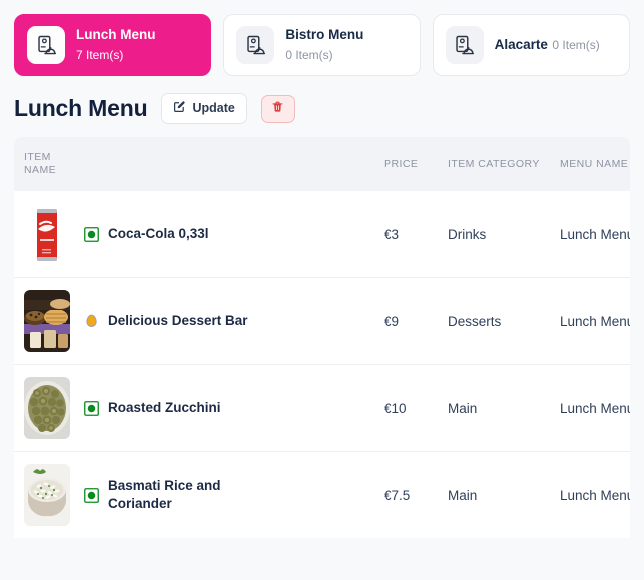 The image size is (644, 580). What do you see at coordinates (179, 108) in the screenshot?
I see `pencil-square-icon` at bounding box center [179, 108].